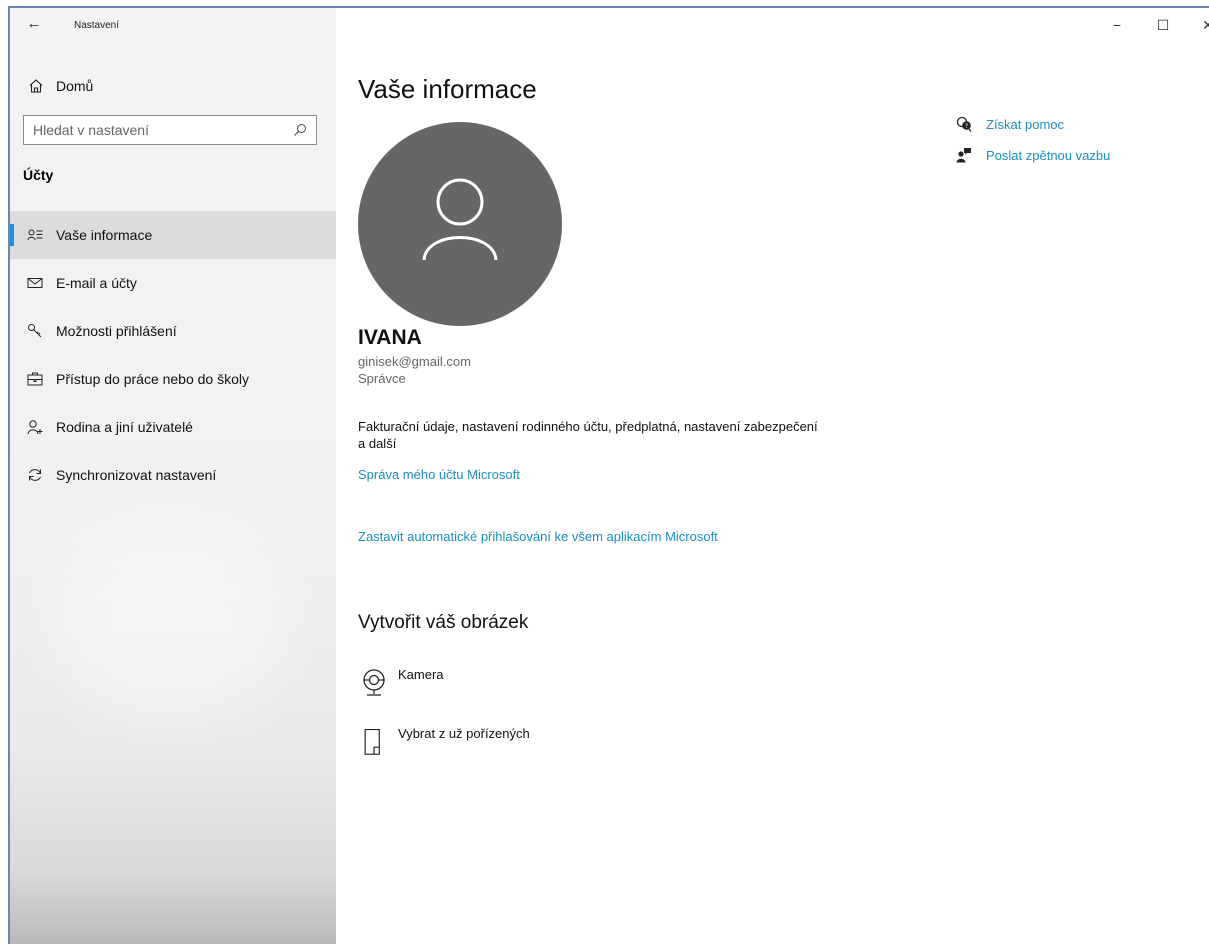  I want to click on app-title: Nastavení, so click(97, 25).